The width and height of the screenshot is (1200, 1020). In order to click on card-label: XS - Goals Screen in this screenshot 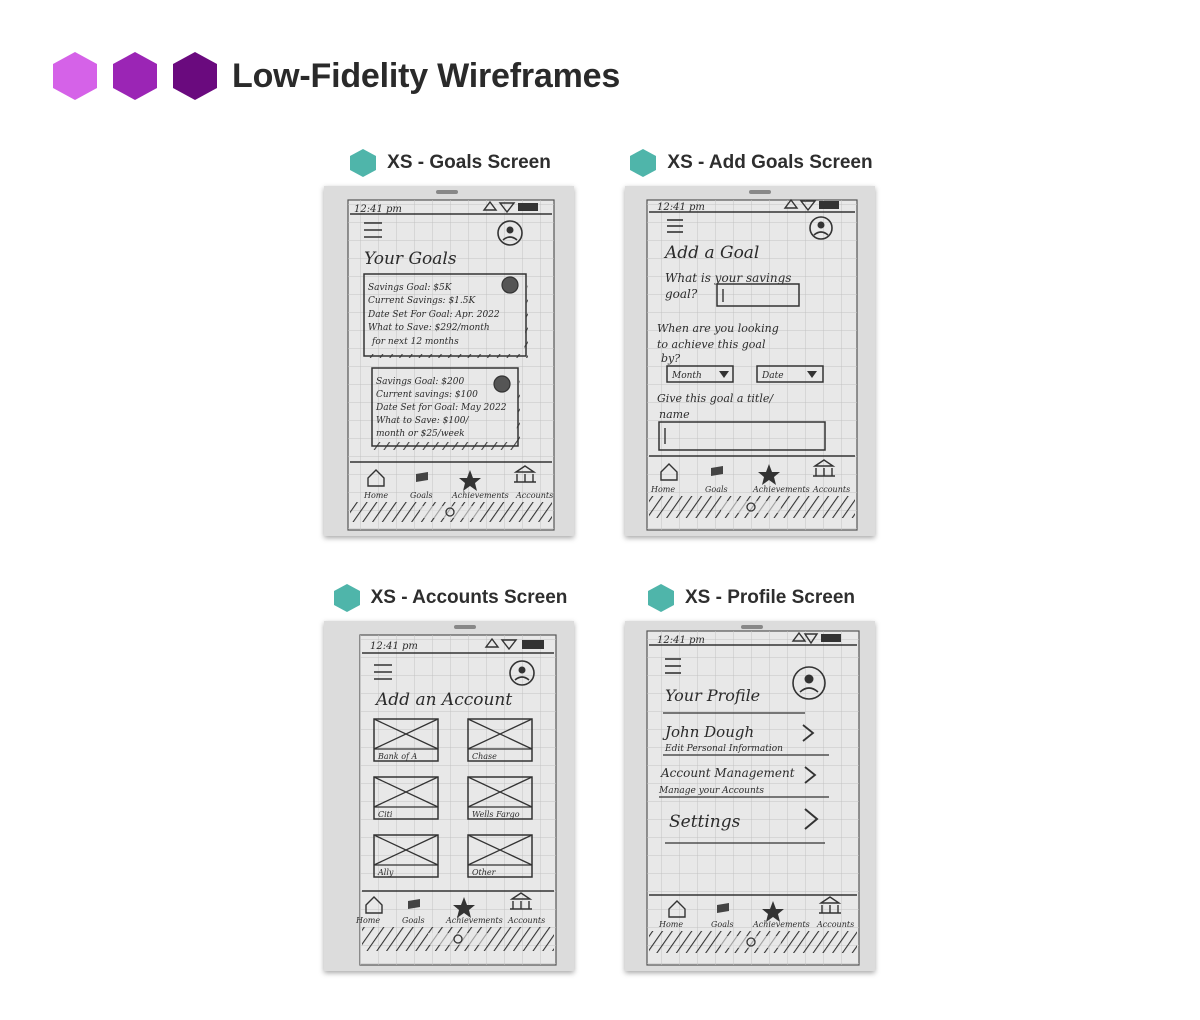, I will do `click(450, 163)`.